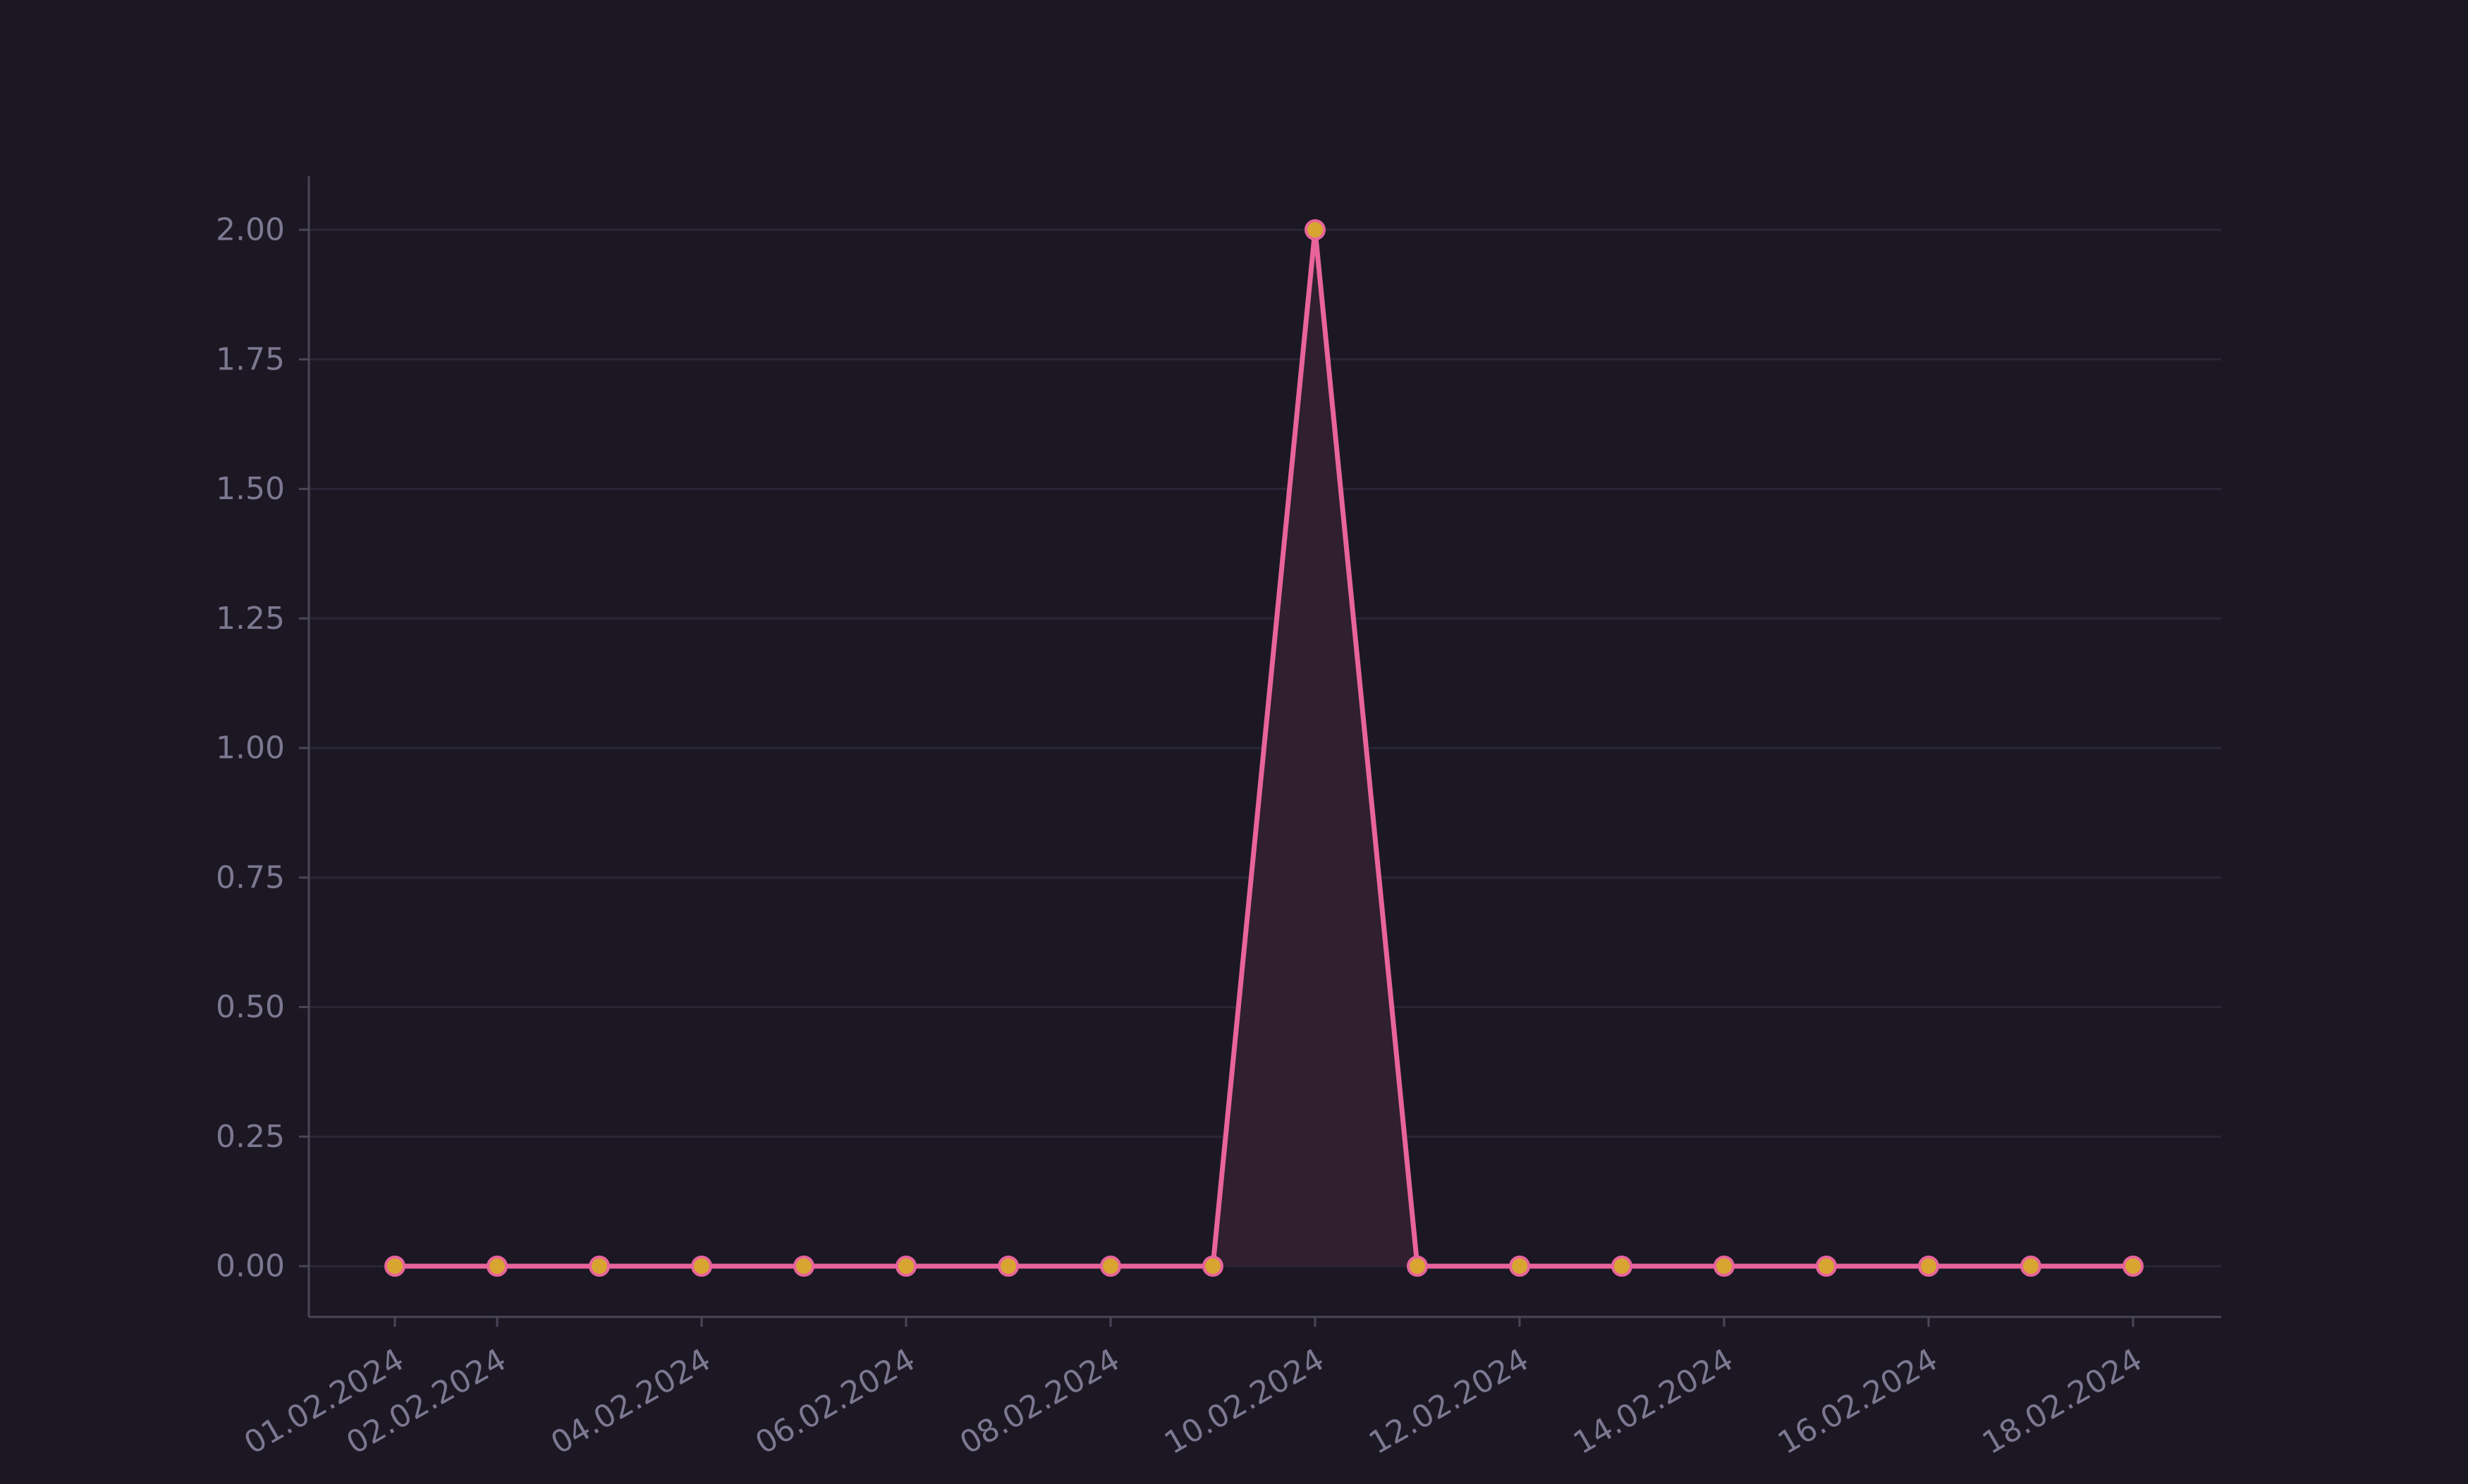 This screenshot has width=2468, height=1484. What do you see at coordinates (250, 1007) in the screenshot?
I see `y-tick-label: 0.50` at bounding box center [250, 1007].